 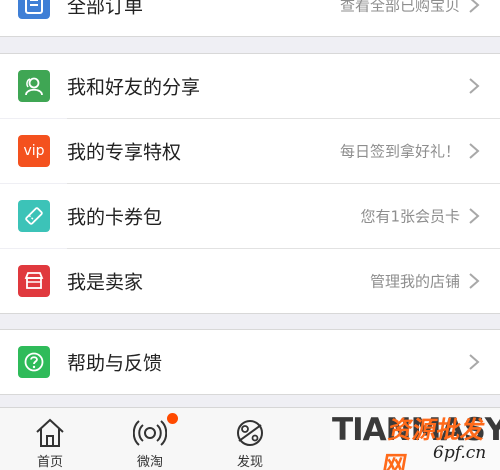 I want to click on tab-label: 首页, so click(x=49, y=462).